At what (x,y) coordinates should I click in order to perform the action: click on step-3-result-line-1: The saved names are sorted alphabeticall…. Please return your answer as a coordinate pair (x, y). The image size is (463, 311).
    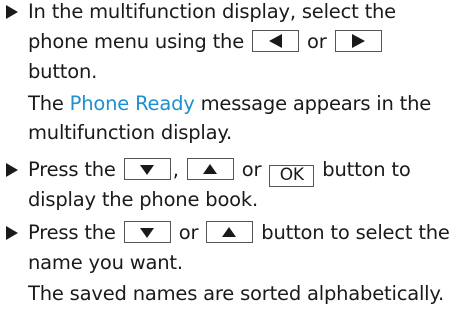
    Looking at the image, I should click on (236, 294).